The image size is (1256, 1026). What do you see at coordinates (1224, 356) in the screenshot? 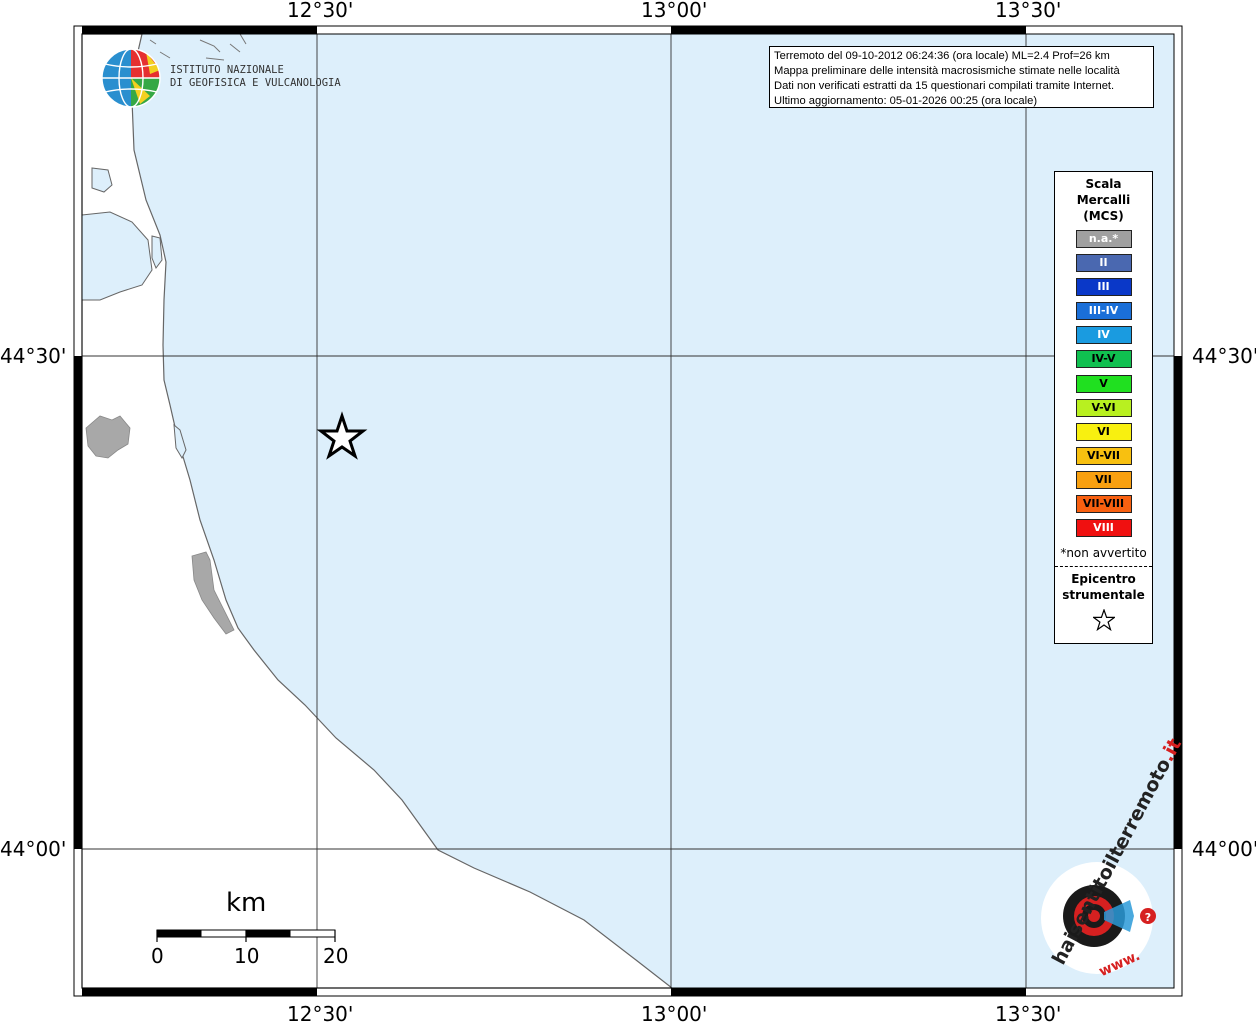
I see `lat-label-right-1: 44°30'` at bounding box center [1224, 356].